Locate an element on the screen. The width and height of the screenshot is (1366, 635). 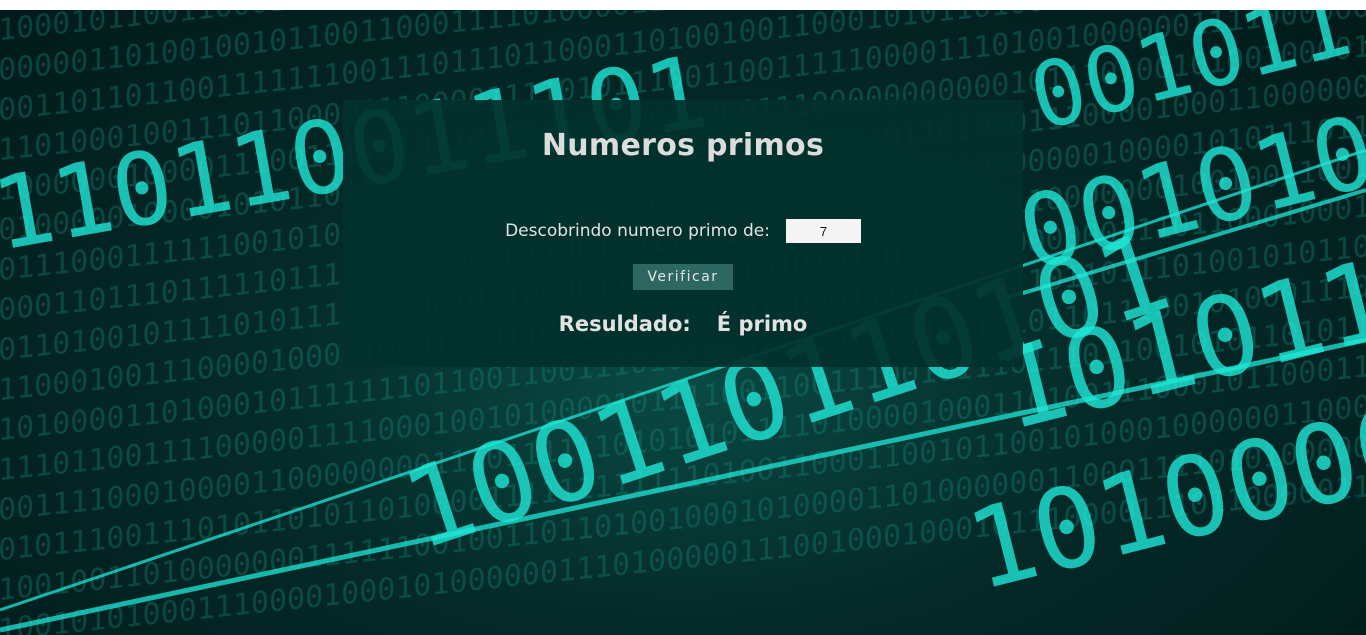
page-title: Numeros primos is located at coordinates (683, 145).